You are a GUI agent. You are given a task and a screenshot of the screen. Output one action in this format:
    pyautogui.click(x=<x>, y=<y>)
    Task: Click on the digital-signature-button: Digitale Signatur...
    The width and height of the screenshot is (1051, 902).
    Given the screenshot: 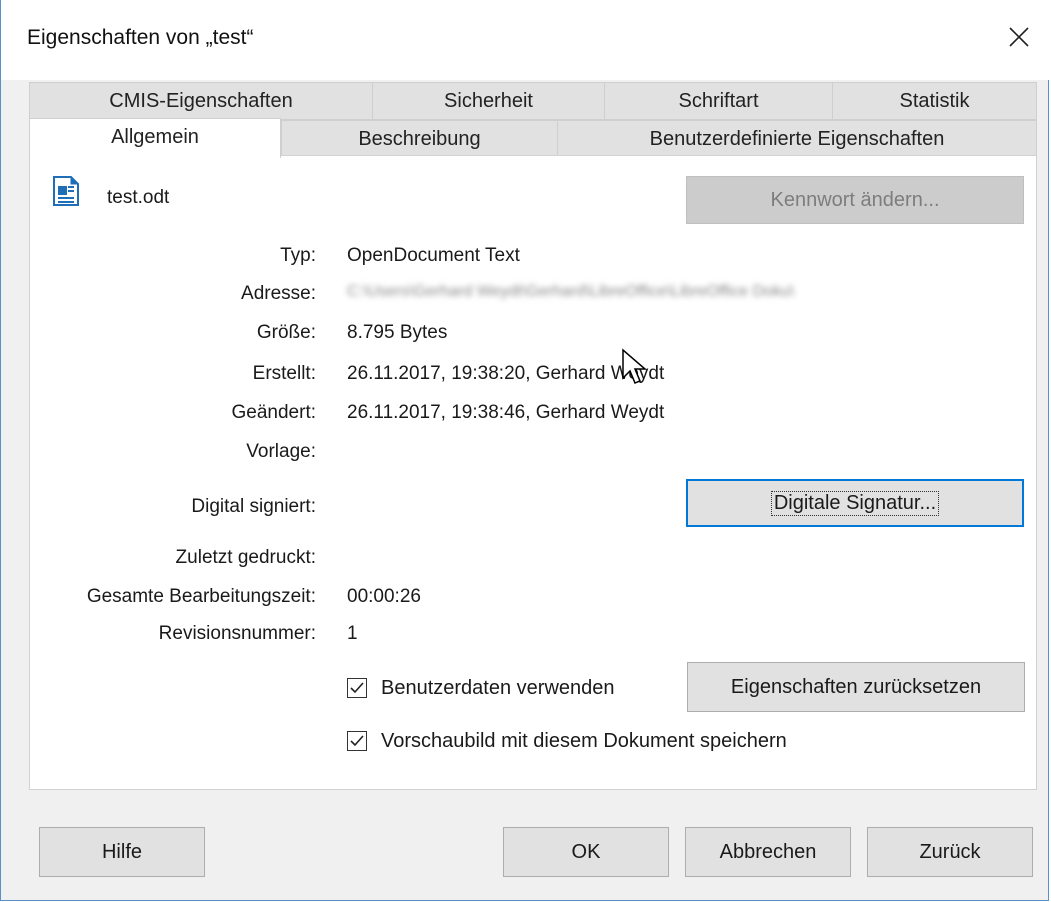 What is the action you would take?
    pyautogui.click(x=855, y=503)
    